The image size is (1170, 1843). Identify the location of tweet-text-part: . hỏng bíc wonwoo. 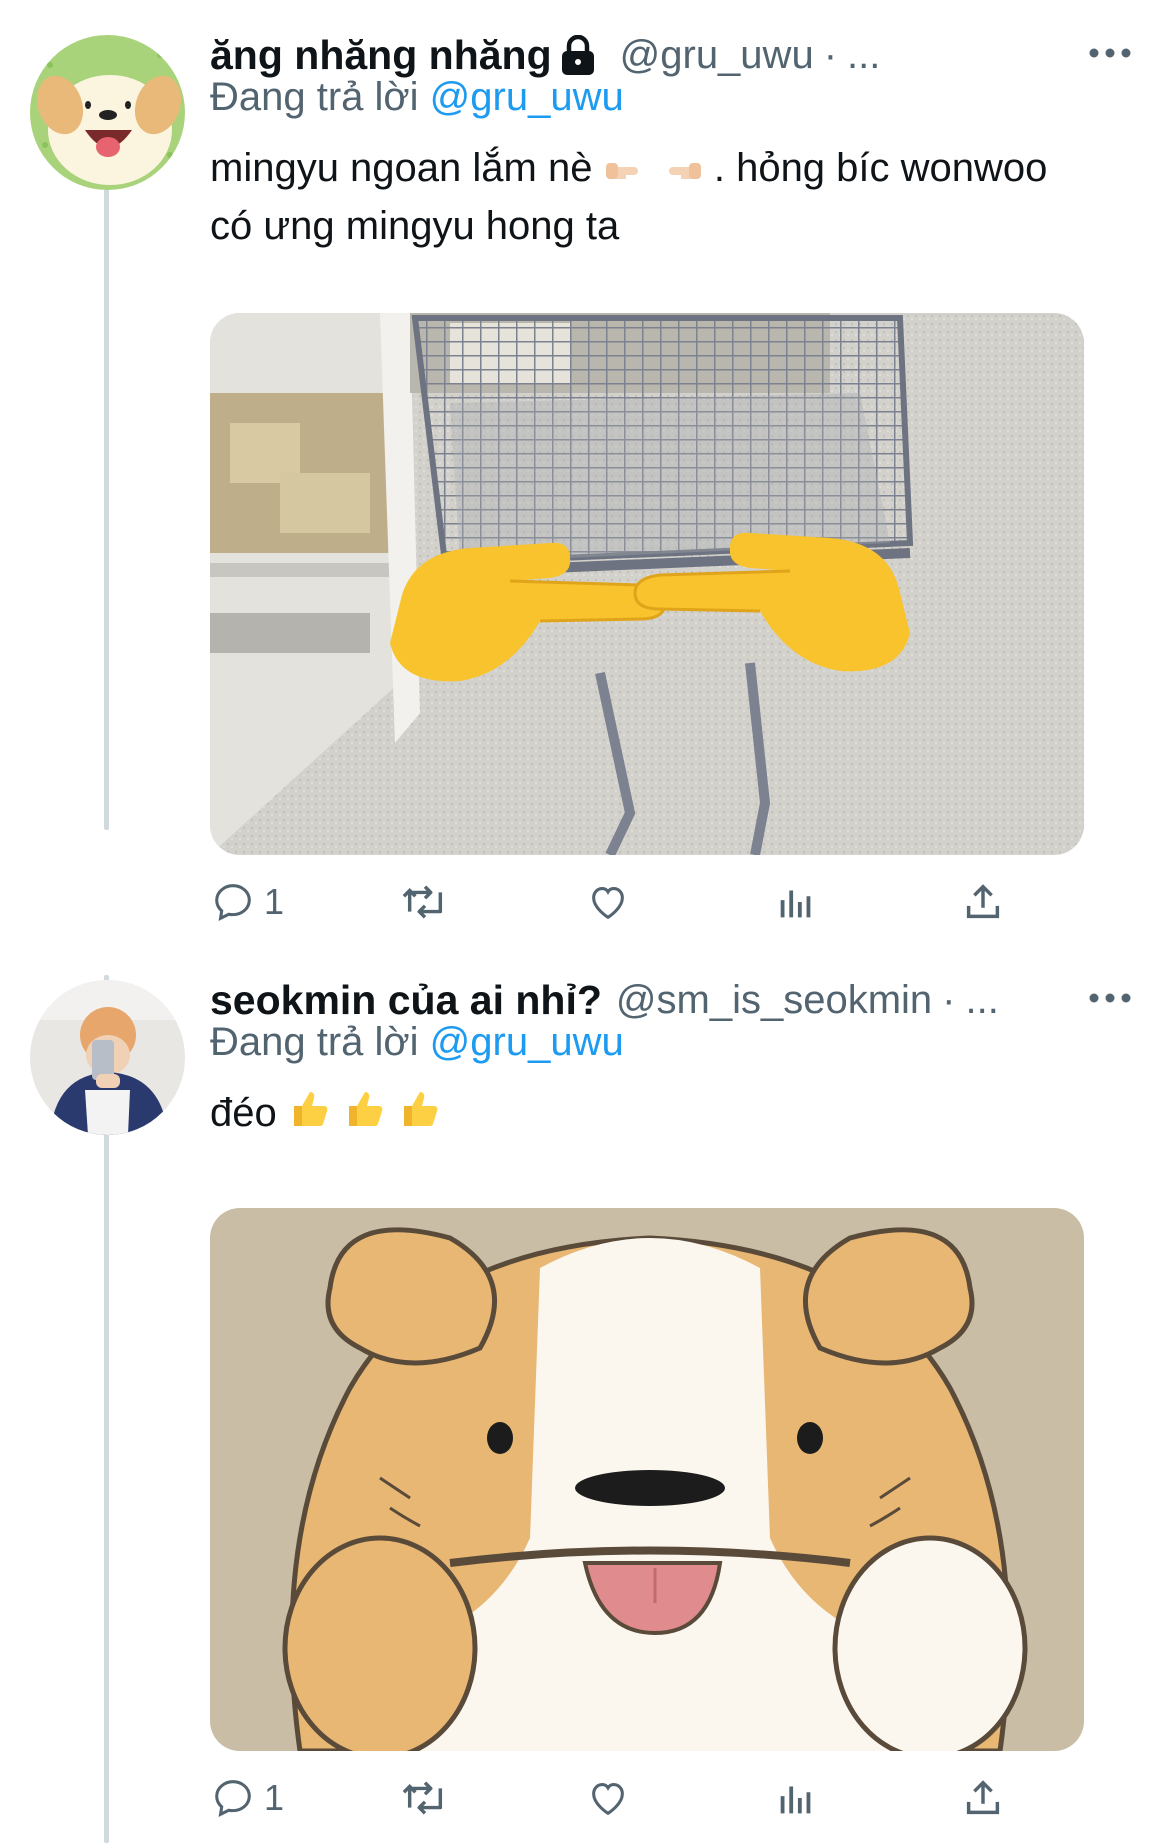
(880, 168).